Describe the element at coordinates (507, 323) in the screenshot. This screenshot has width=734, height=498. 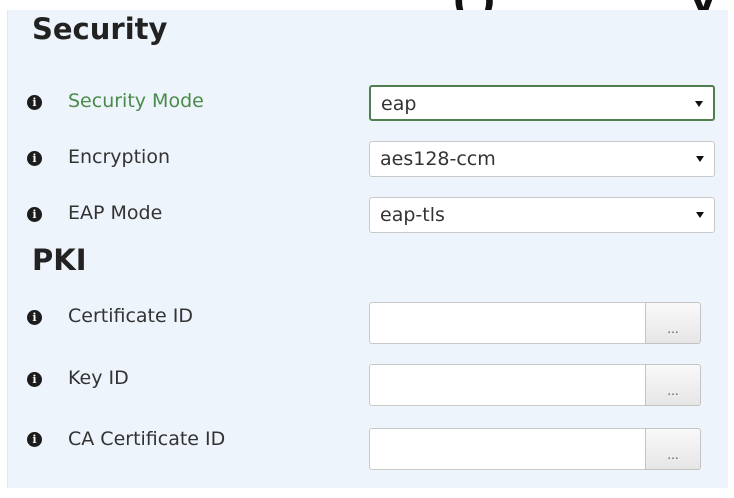
I see `certificate-id-input` at that location.